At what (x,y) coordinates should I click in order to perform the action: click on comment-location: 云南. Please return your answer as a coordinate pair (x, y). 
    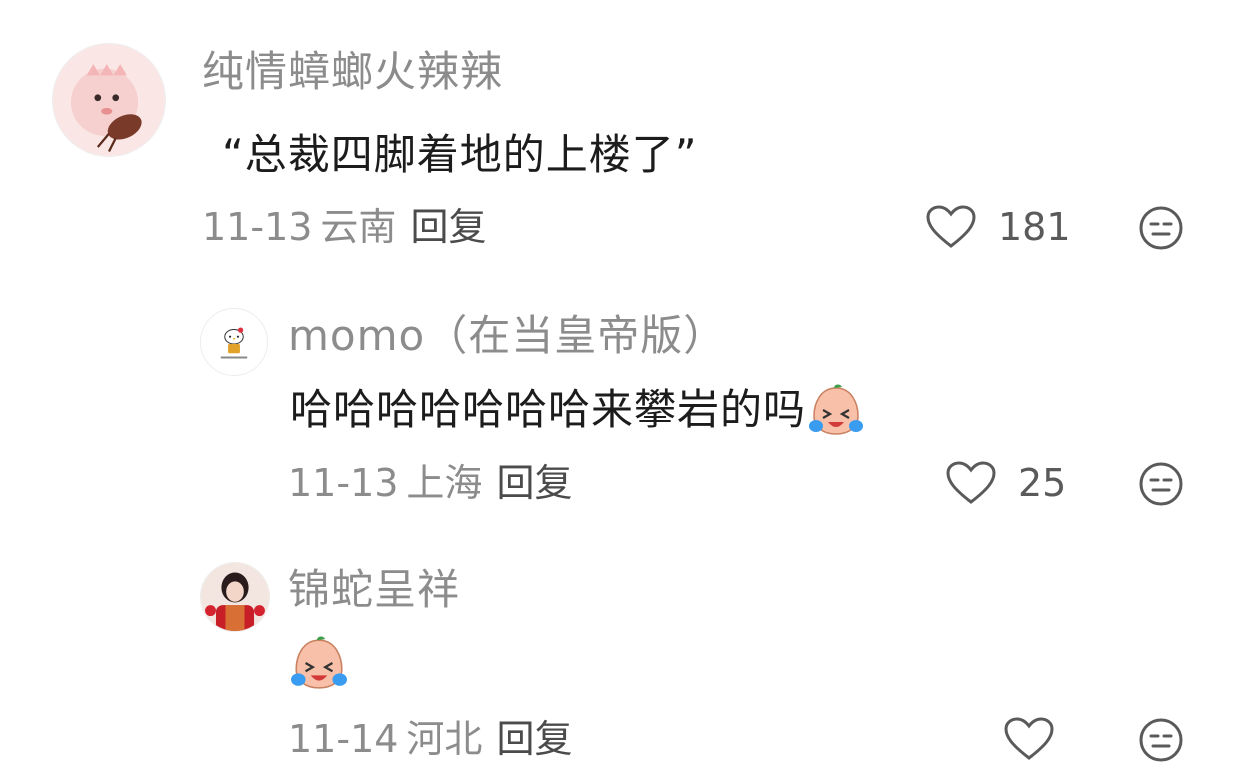
    Looking at the image, I should click on (358, 227).